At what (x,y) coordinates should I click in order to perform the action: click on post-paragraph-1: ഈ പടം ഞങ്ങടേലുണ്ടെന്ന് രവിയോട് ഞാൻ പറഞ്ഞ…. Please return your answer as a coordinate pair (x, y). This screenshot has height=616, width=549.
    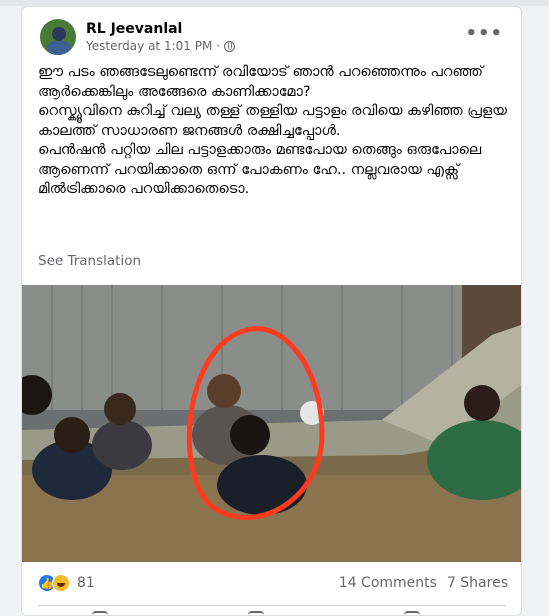
    Looking at the image, I should click on (260, 82).